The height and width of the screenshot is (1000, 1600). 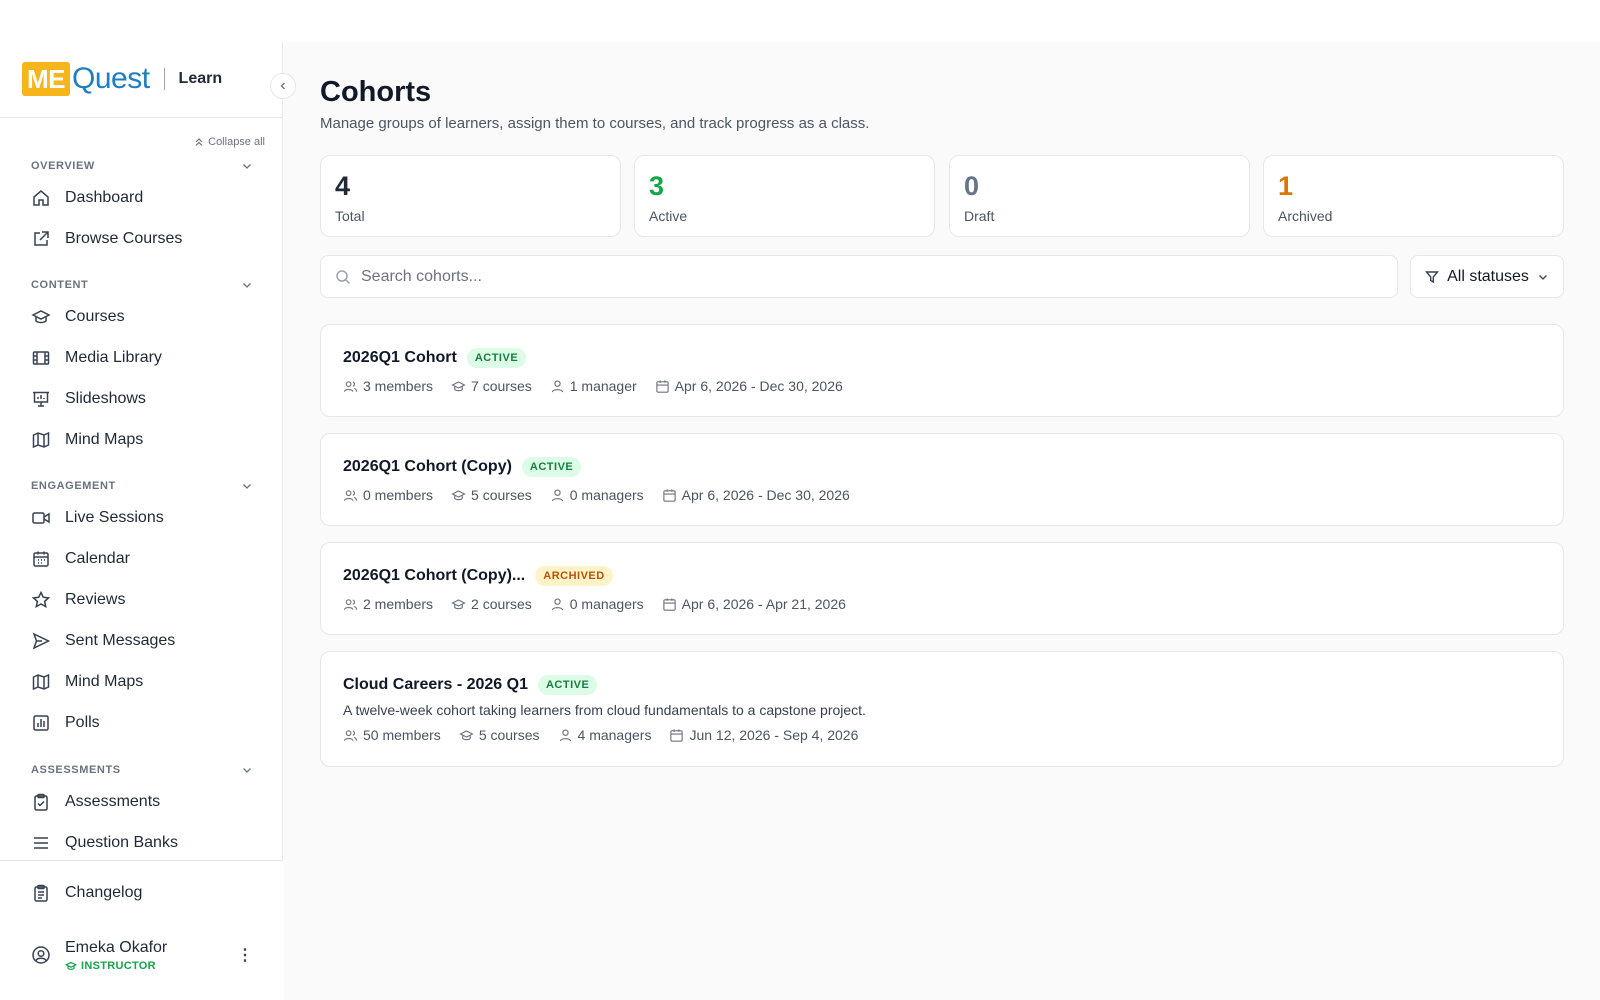 I want to click on user-role: INSTRUCTOR, so click(x=118, y=965).